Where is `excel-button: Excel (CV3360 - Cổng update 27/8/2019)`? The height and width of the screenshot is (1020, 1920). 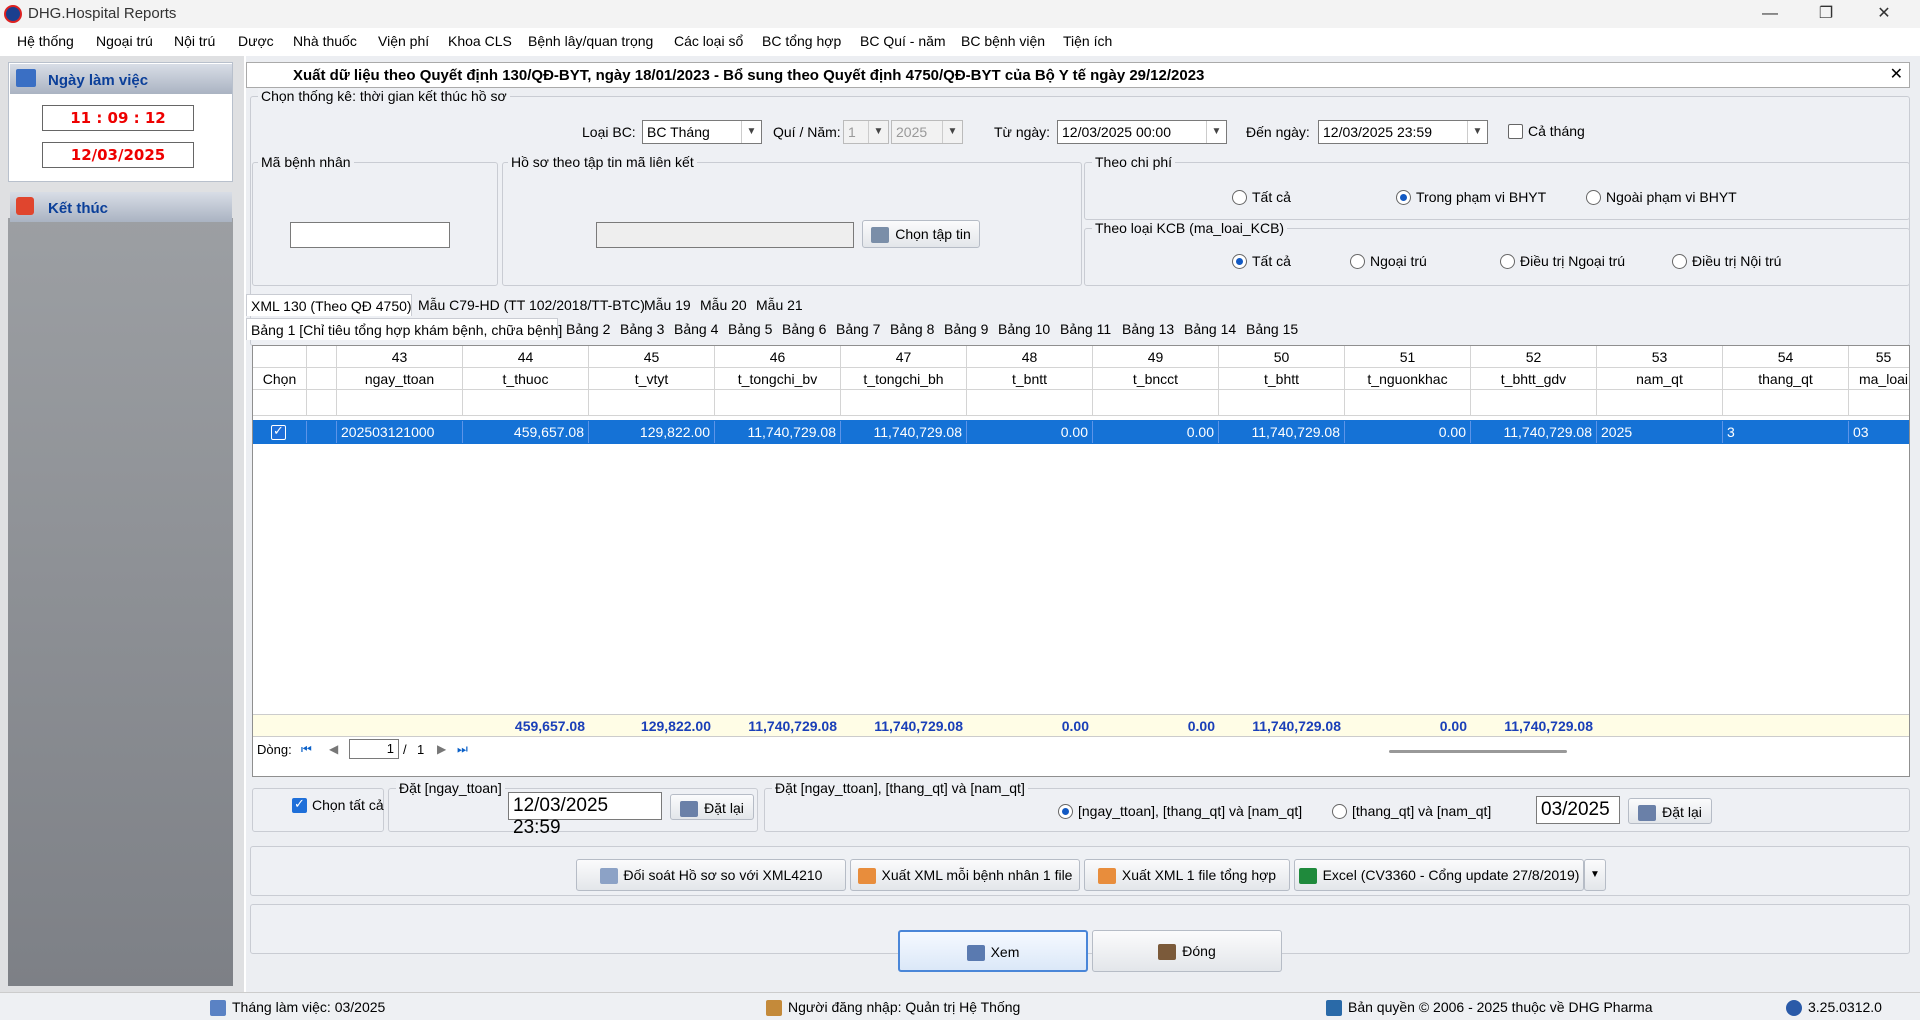 excel-button: Excel (CV3360 - Cổng update 27/8/2019) is located at coordinates (1439, 875).